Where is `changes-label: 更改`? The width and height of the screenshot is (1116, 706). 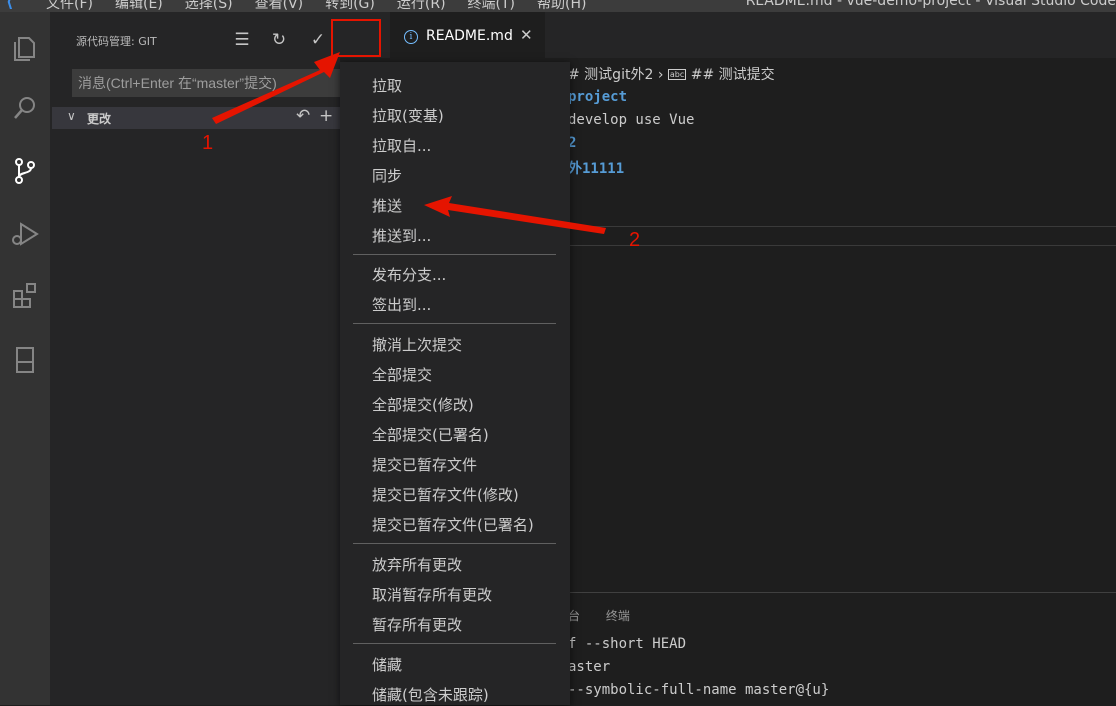 changes-label: 更改 is located at coordinates (99, 119).